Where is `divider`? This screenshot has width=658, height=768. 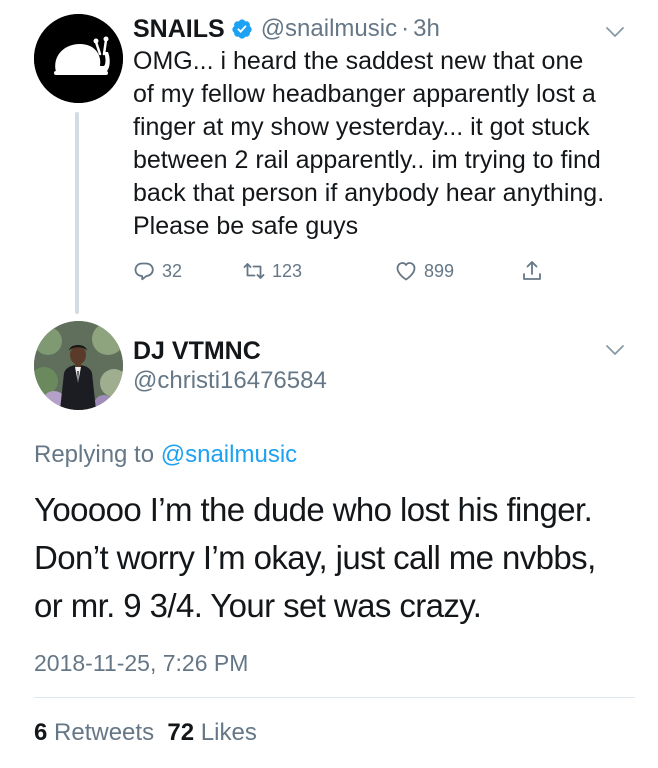
divider is located at coordinates (334, 697).